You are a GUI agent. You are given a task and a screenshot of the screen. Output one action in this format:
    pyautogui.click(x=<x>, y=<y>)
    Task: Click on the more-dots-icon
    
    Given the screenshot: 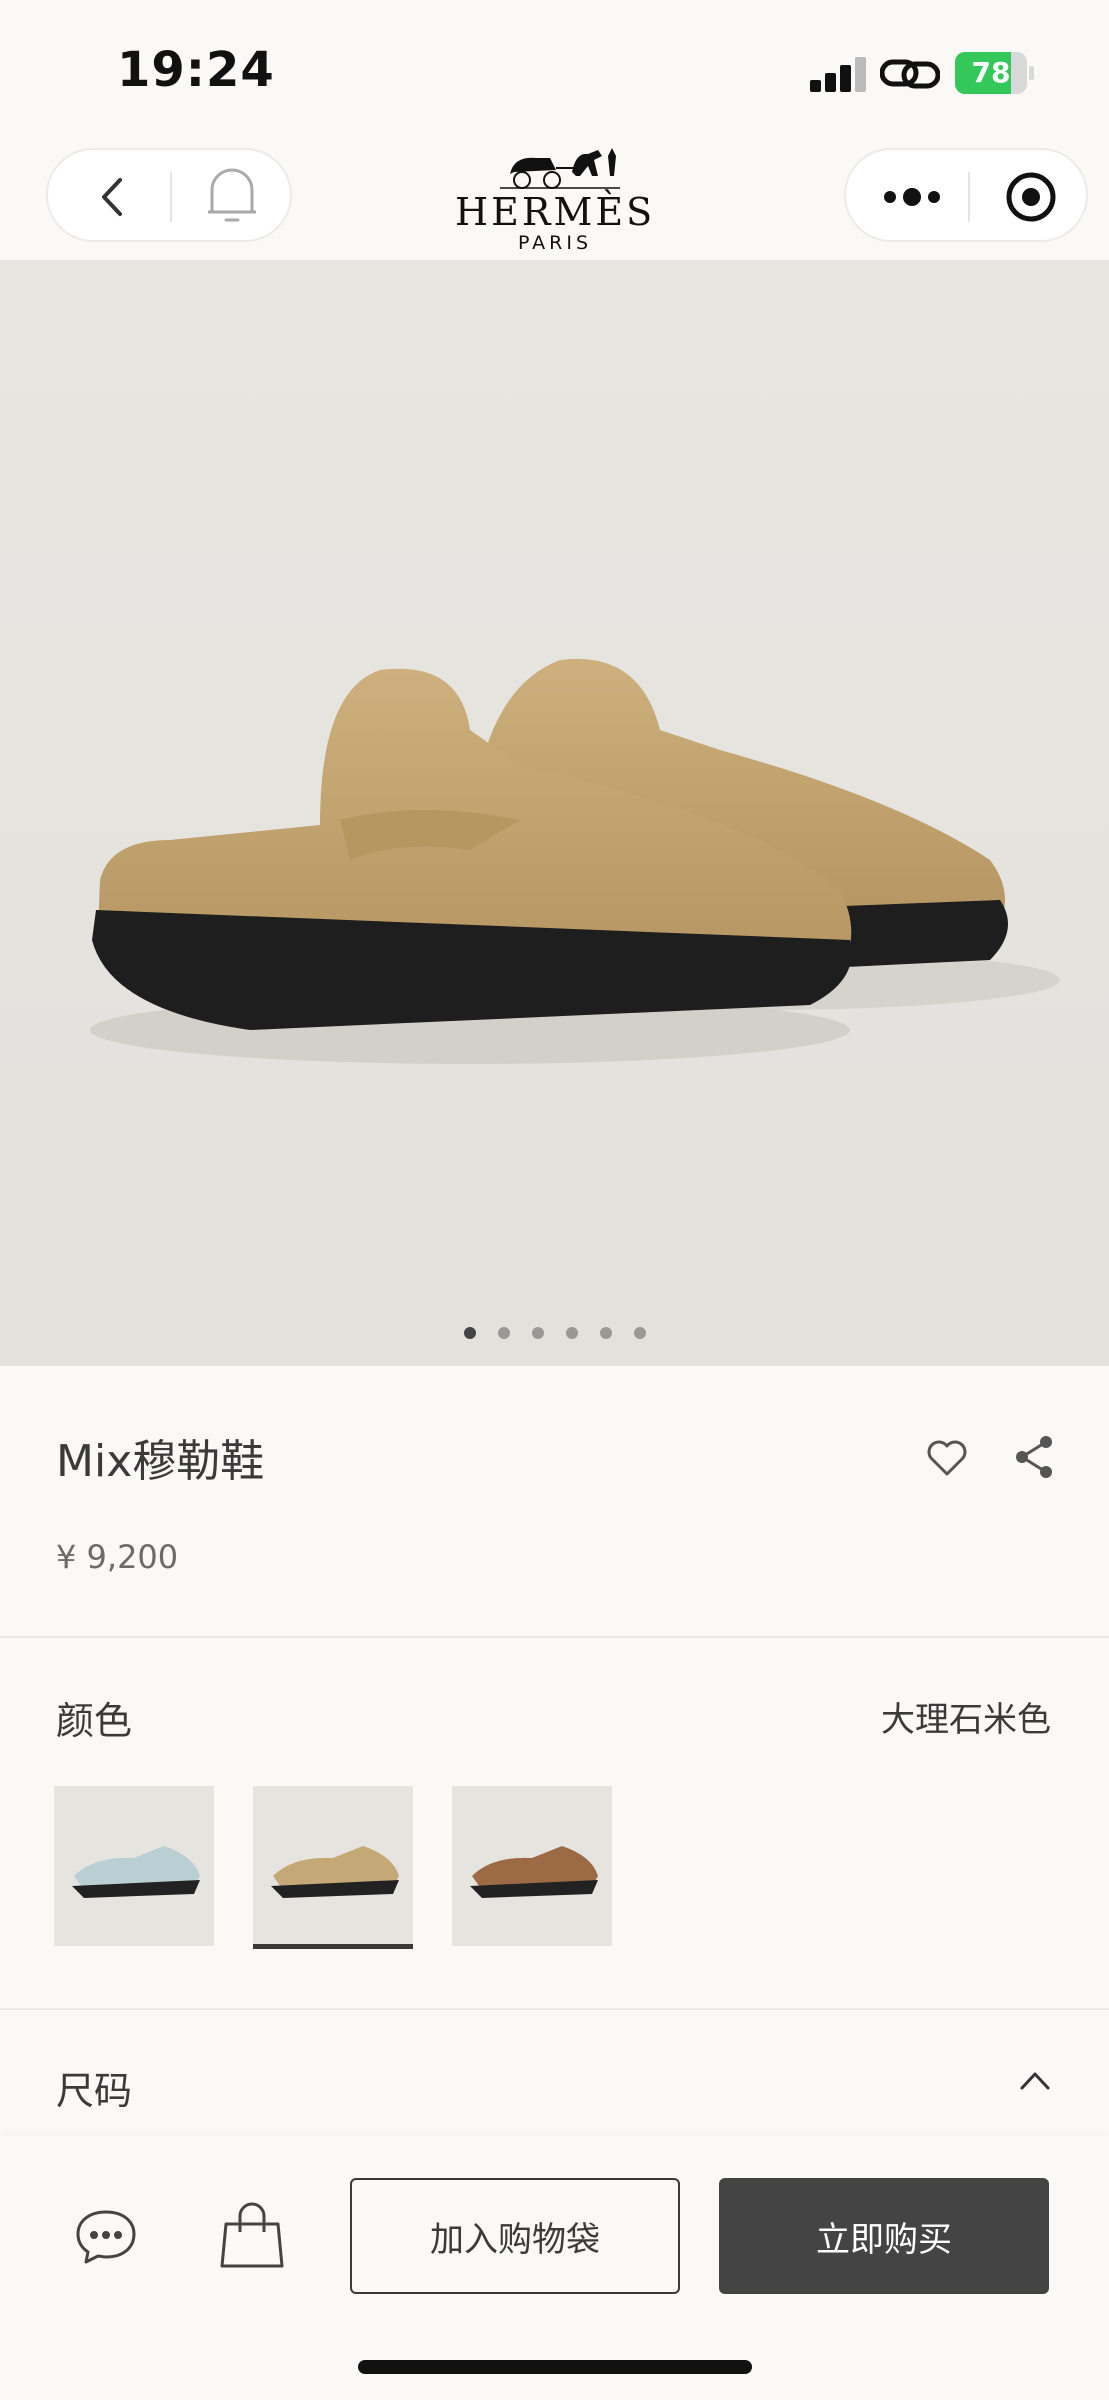 What is the action you would take?
    pyautogui.click(x=912, y=197)
    